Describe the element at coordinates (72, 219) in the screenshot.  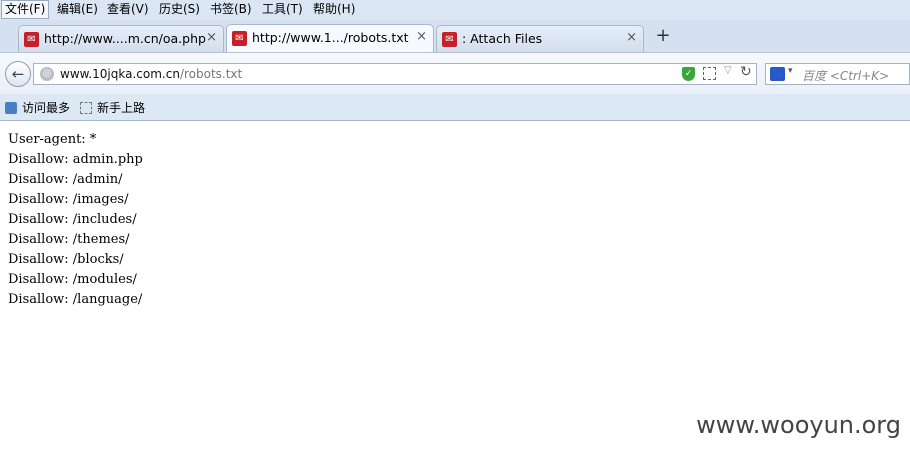
I see `robots-line: Disallow: /includes/` at that location.